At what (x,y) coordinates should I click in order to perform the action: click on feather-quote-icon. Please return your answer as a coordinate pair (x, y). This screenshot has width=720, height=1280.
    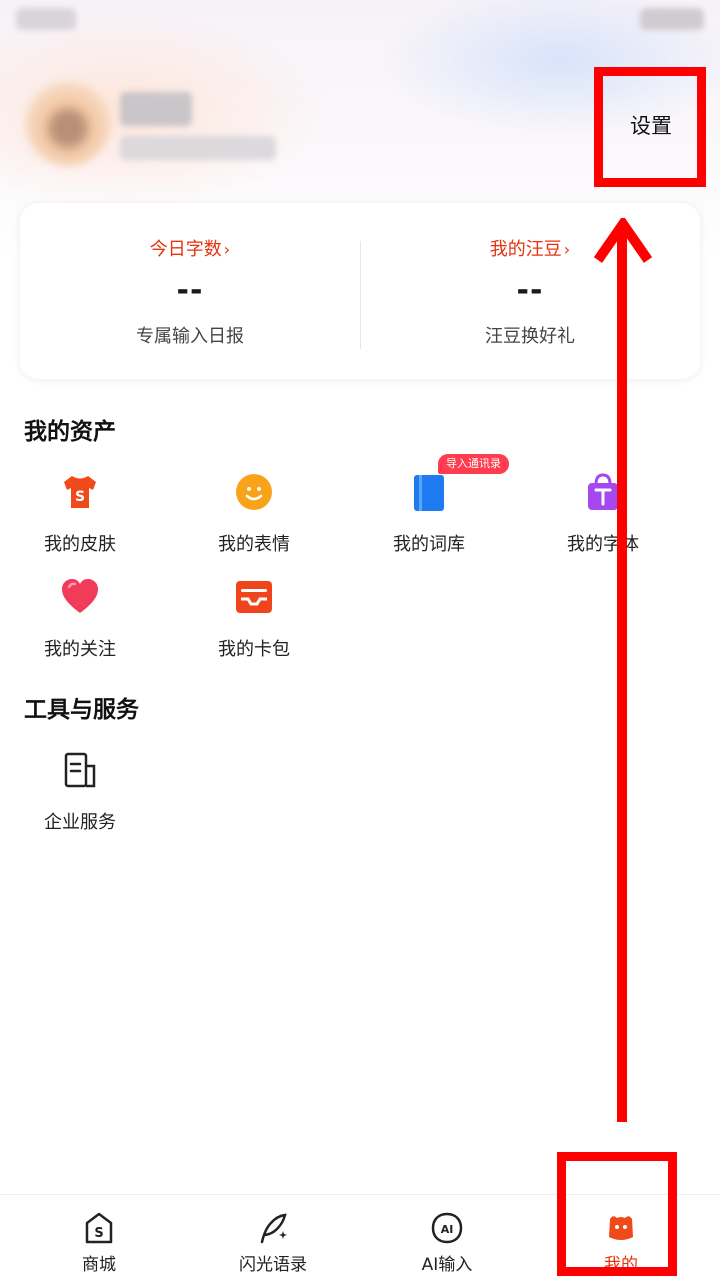
    Looking at the image, I should click on (273, 1228).